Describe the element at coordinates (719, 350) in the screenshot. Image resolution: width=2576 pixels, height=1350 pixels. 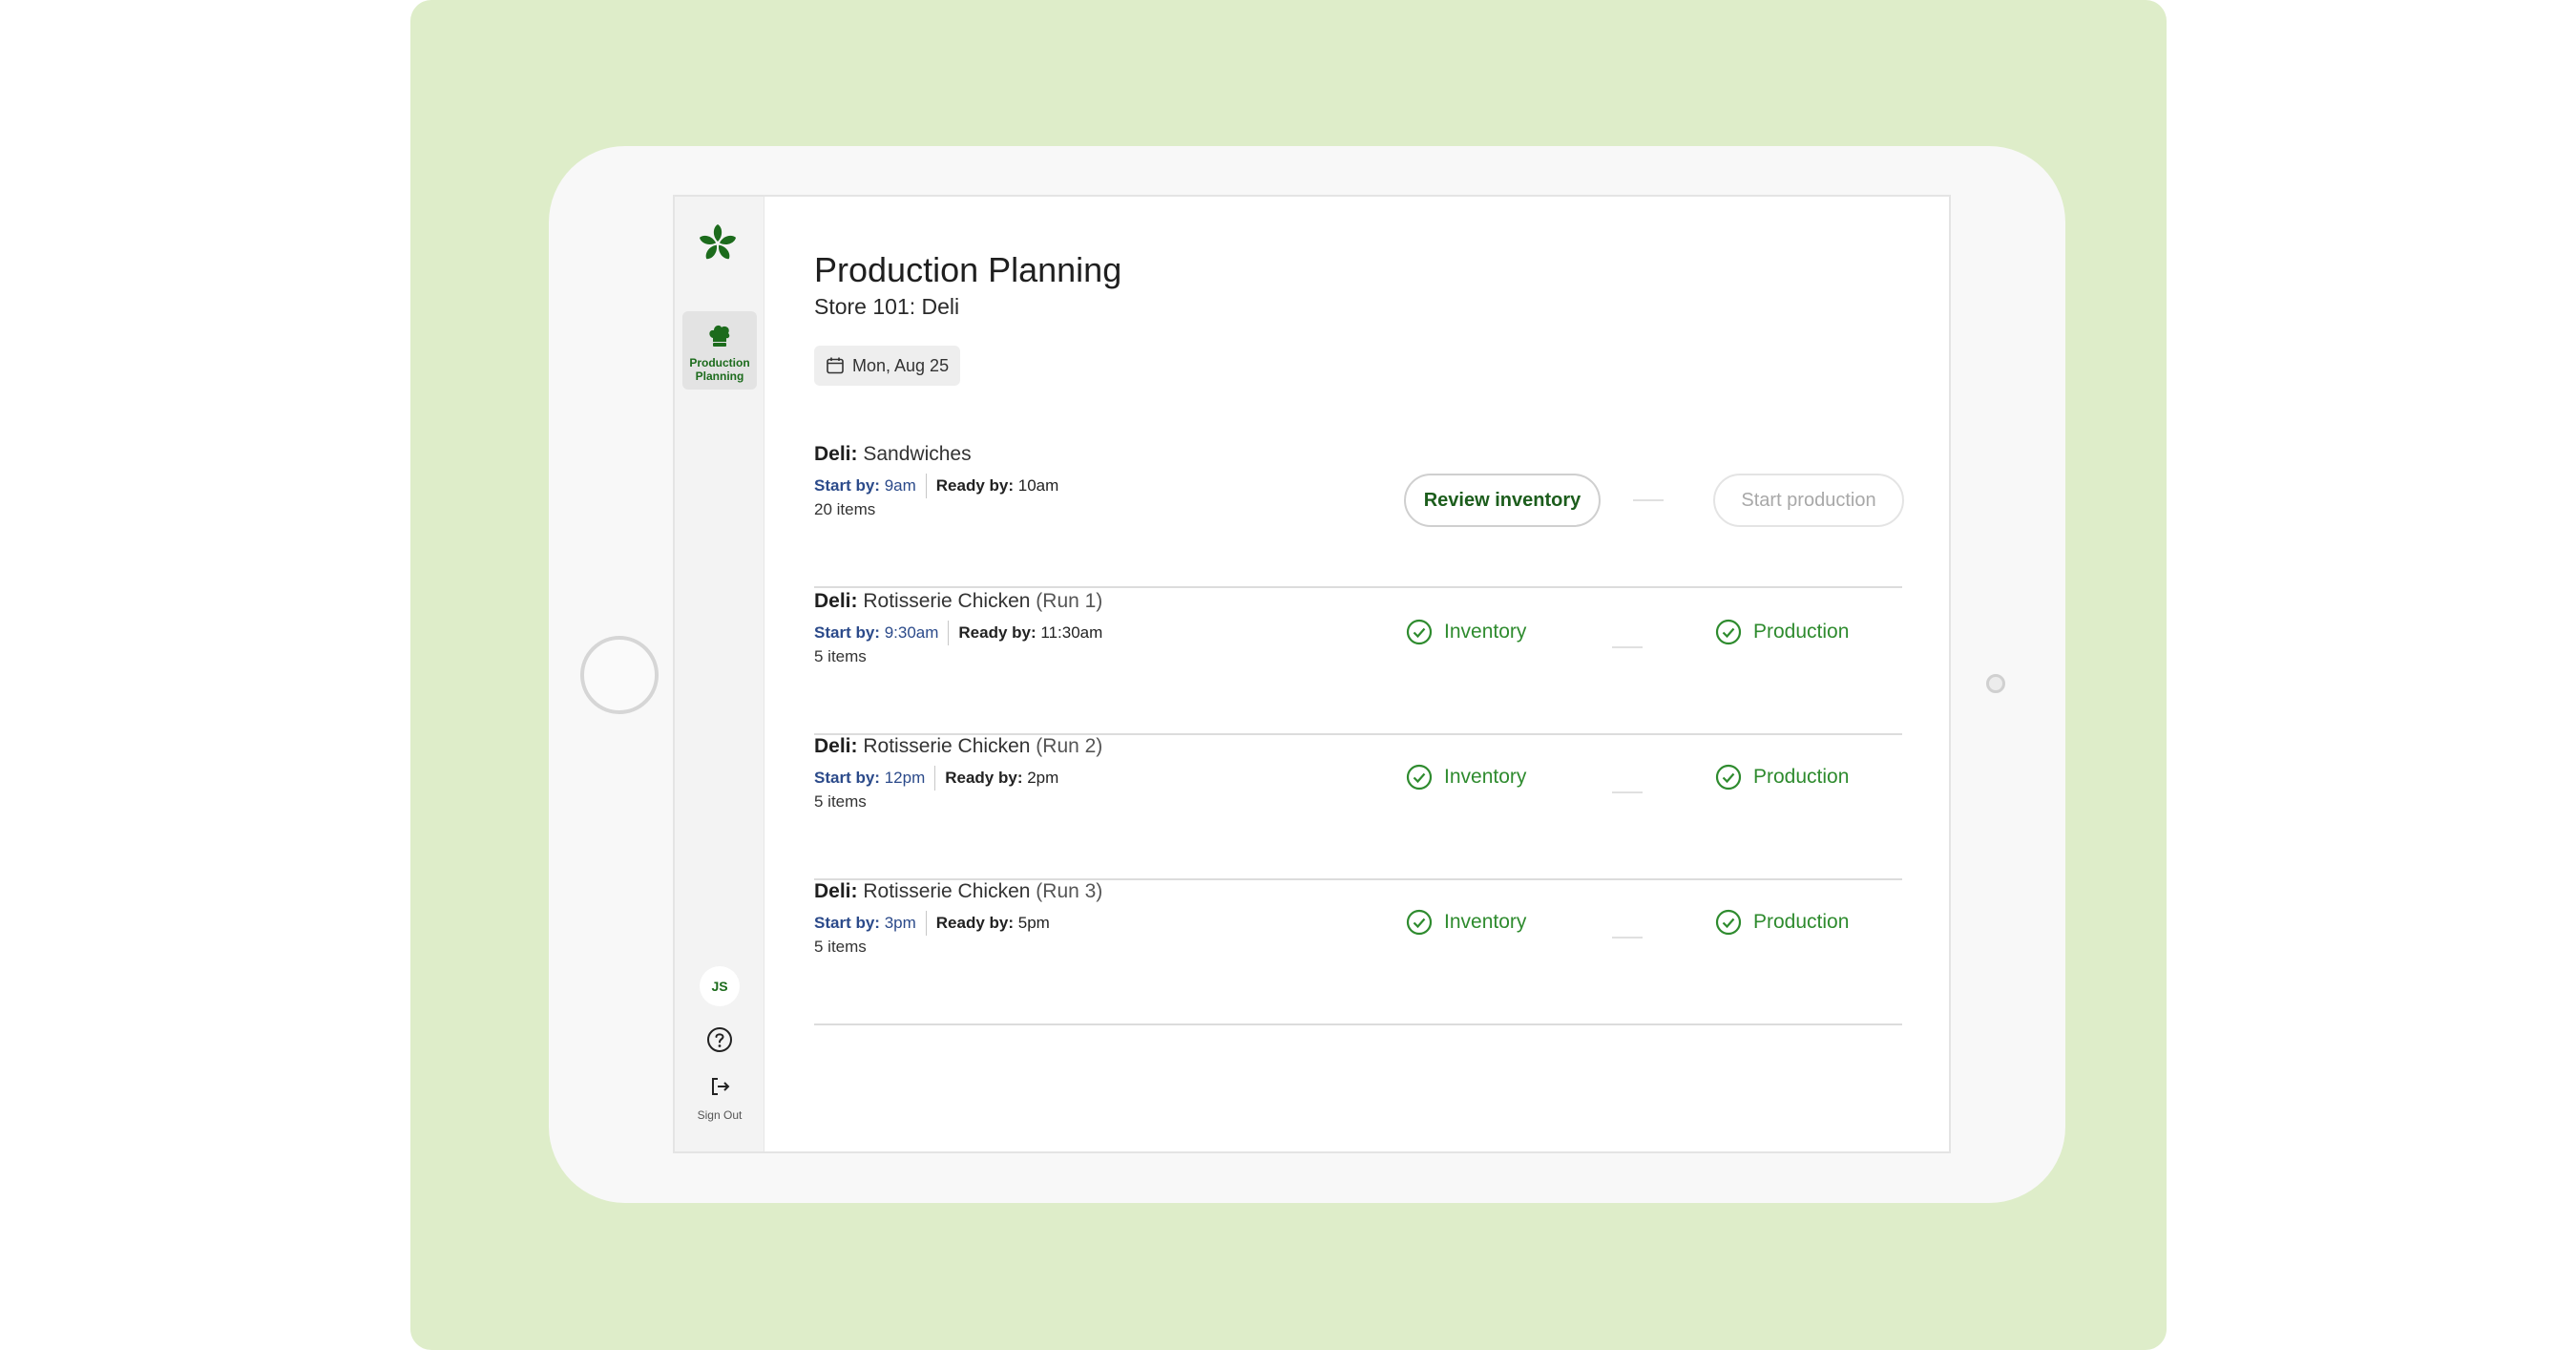
I see `nav-item-production-planning: Production Planning` at that location.